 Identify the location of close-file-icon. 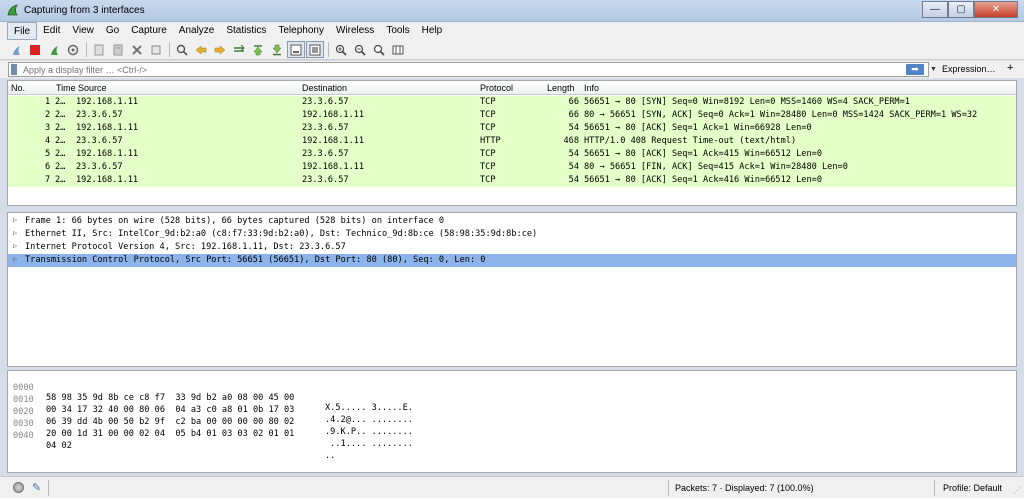
(137, 49).